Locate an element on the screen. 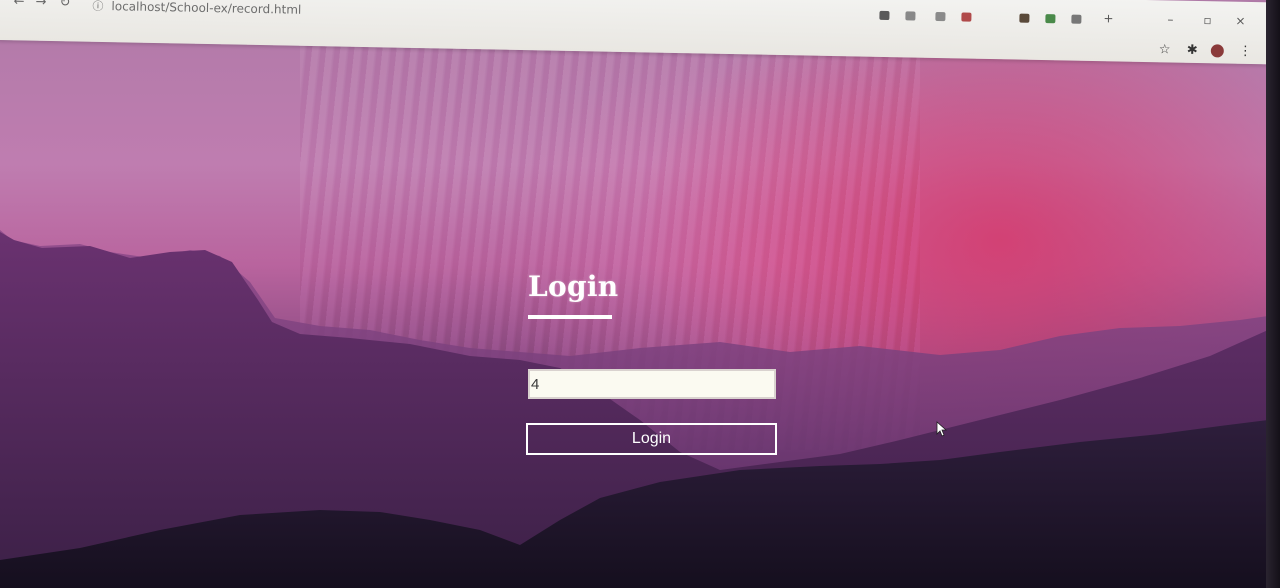 This screenshot has width=1280, height=588. star-icon: ☆ is located at coordinates (1165, 49).